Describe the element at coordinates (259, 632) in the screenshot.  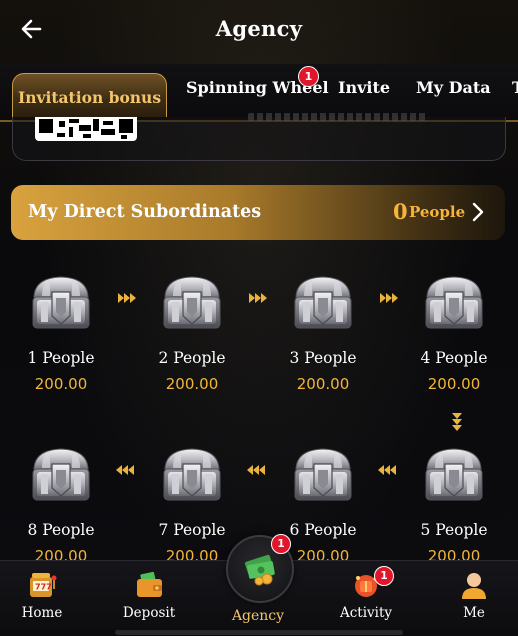
I see `home-indicator-bar` at that location.